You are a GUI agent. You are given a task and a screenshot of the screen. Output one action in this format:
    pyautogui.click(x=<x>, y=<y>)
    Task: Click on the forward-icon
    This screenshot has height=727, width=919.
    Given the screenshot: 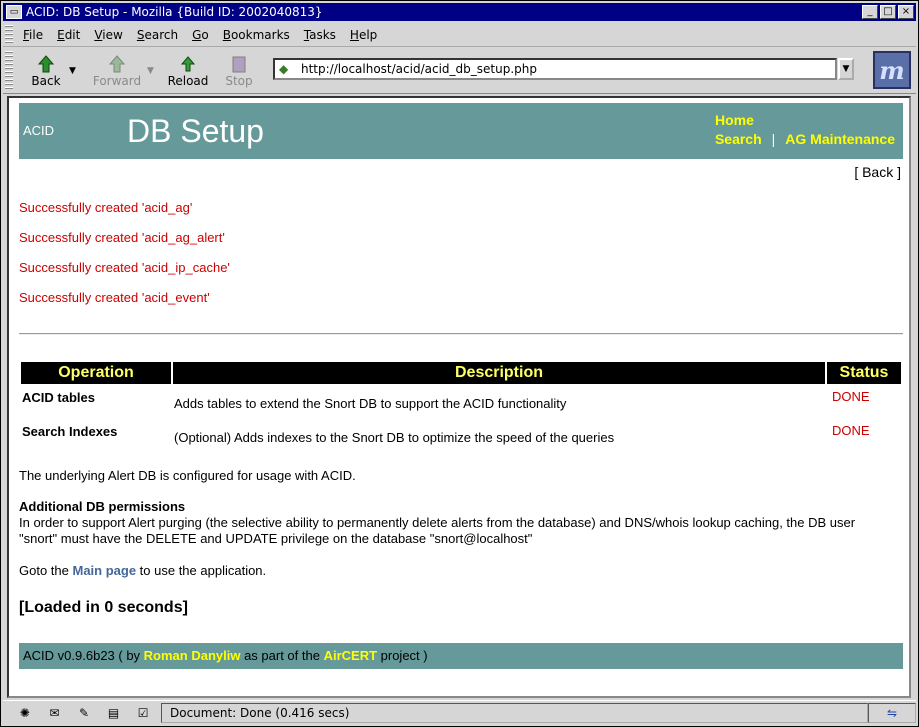 What is the action you would take?
    pyautogui.click(x=117, y=64)
    